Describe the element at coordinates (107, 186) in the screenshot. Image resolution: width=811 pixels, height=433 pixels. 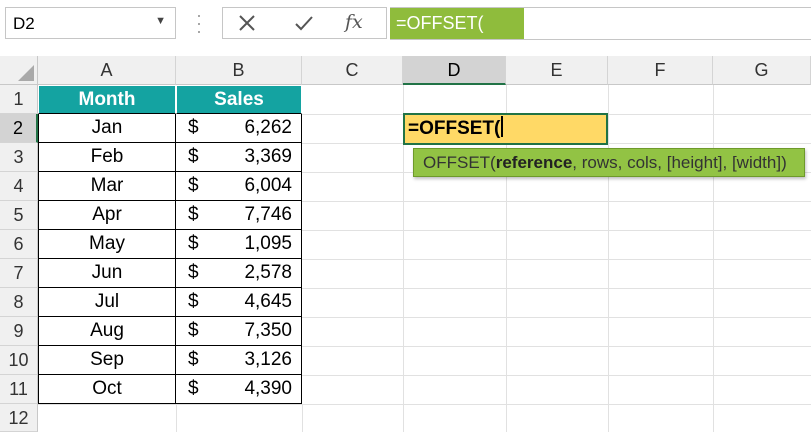
I see `cell-month: Mar` at that location.